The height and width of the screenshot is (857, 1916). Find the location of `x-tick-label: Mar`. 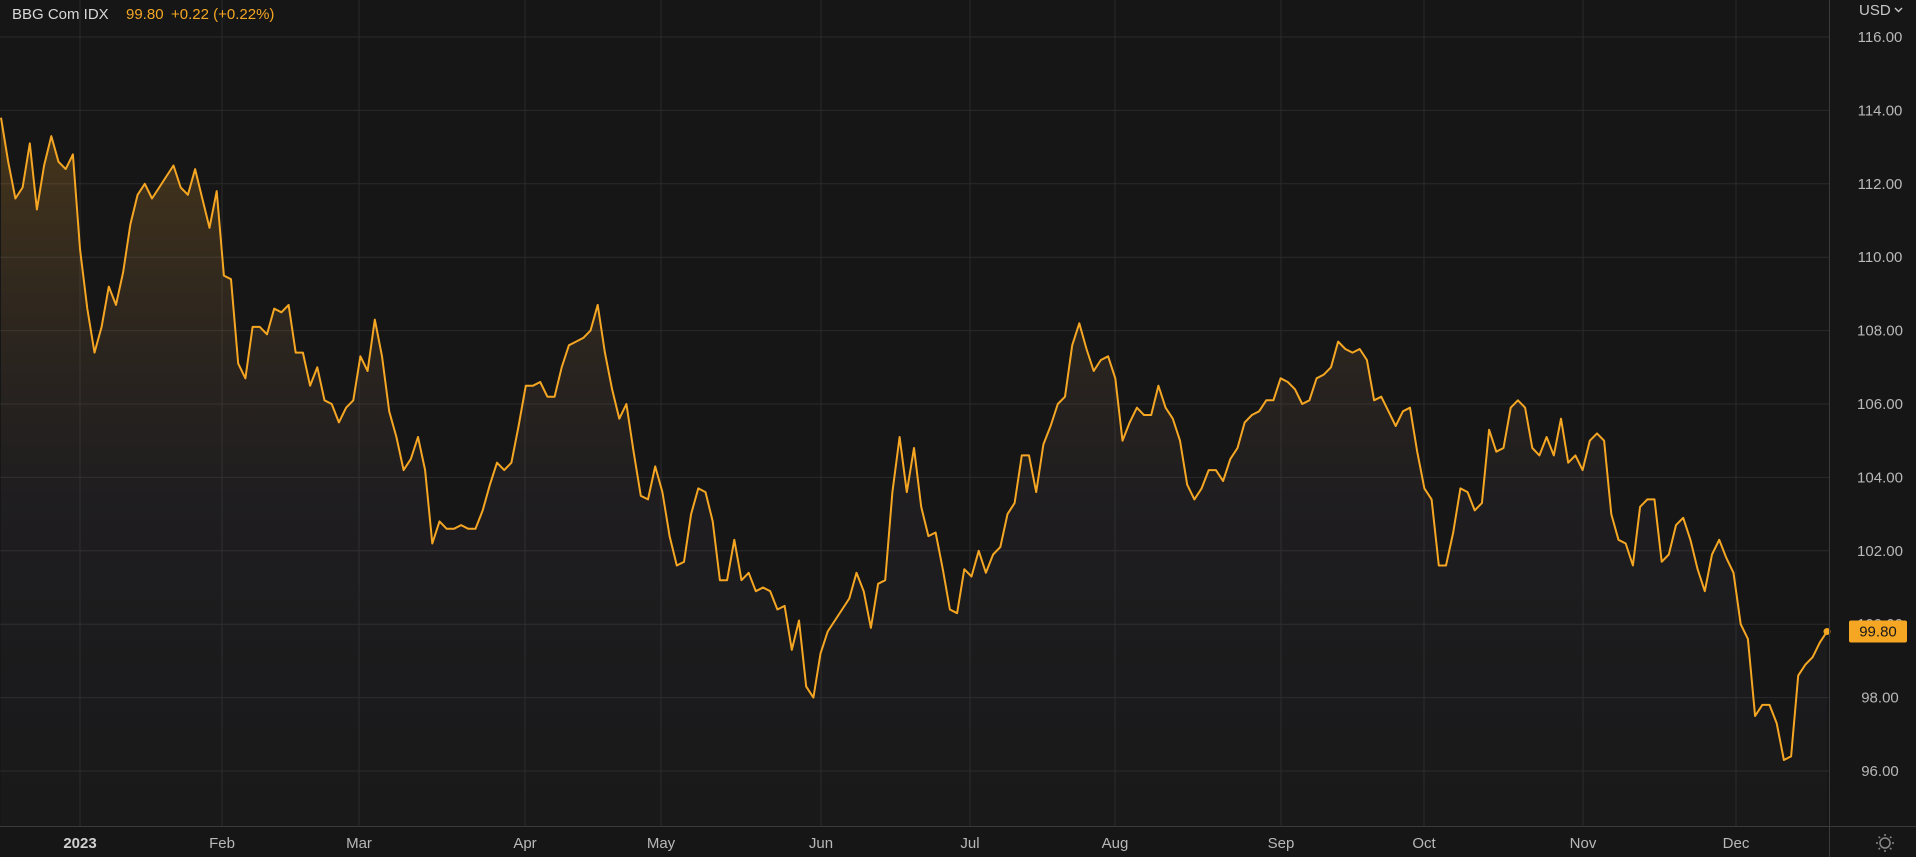

x-tick-label: Mar is located at coordinates (359, 843).